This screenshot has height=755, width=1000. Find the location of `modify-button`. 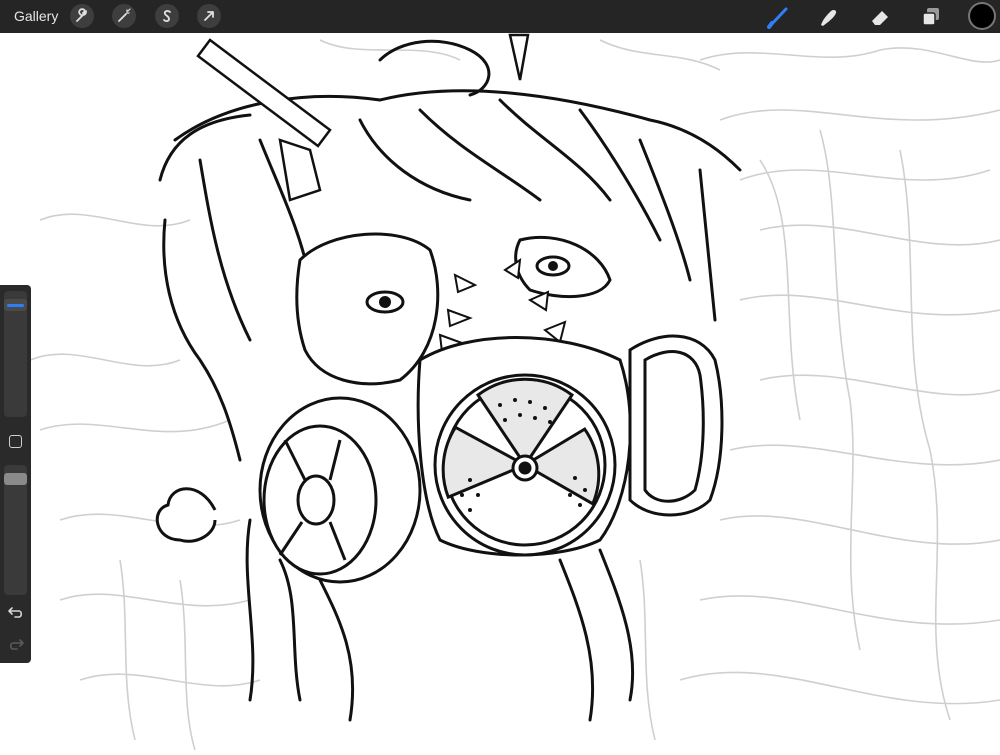

modify-button is located at coordinates (15, 441).